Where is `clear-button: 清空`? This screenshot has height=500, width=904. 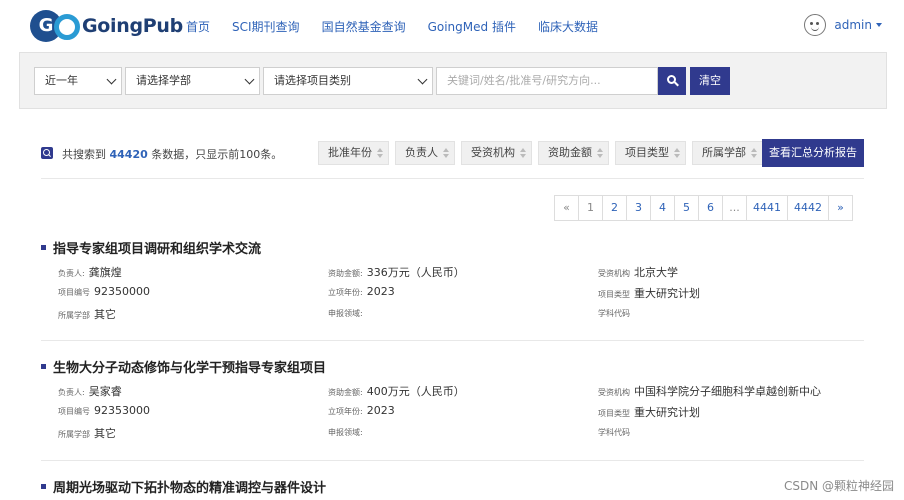 clear-button: 清空 is located at coordinates (710, 81).